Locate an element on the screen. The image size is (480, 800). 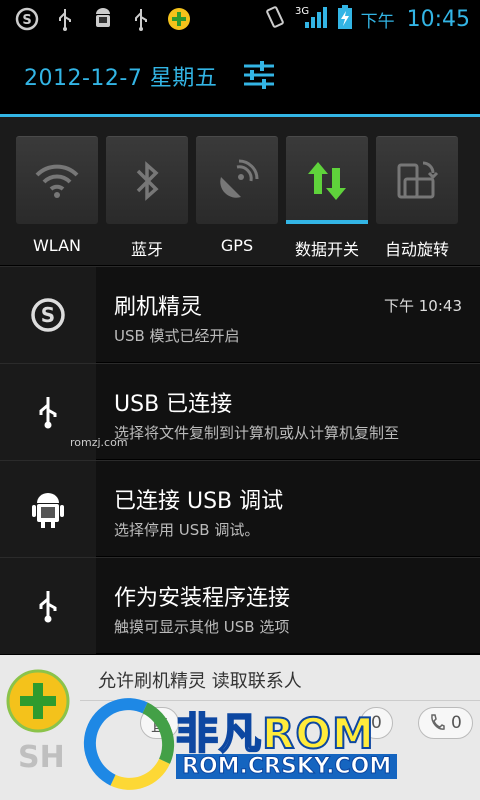
date-text: 2012-12-7 星期五 is located at coordinates (121, 78).